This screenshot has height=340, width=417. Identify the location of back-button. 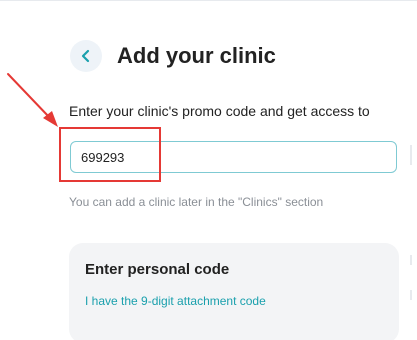
(86, 56).